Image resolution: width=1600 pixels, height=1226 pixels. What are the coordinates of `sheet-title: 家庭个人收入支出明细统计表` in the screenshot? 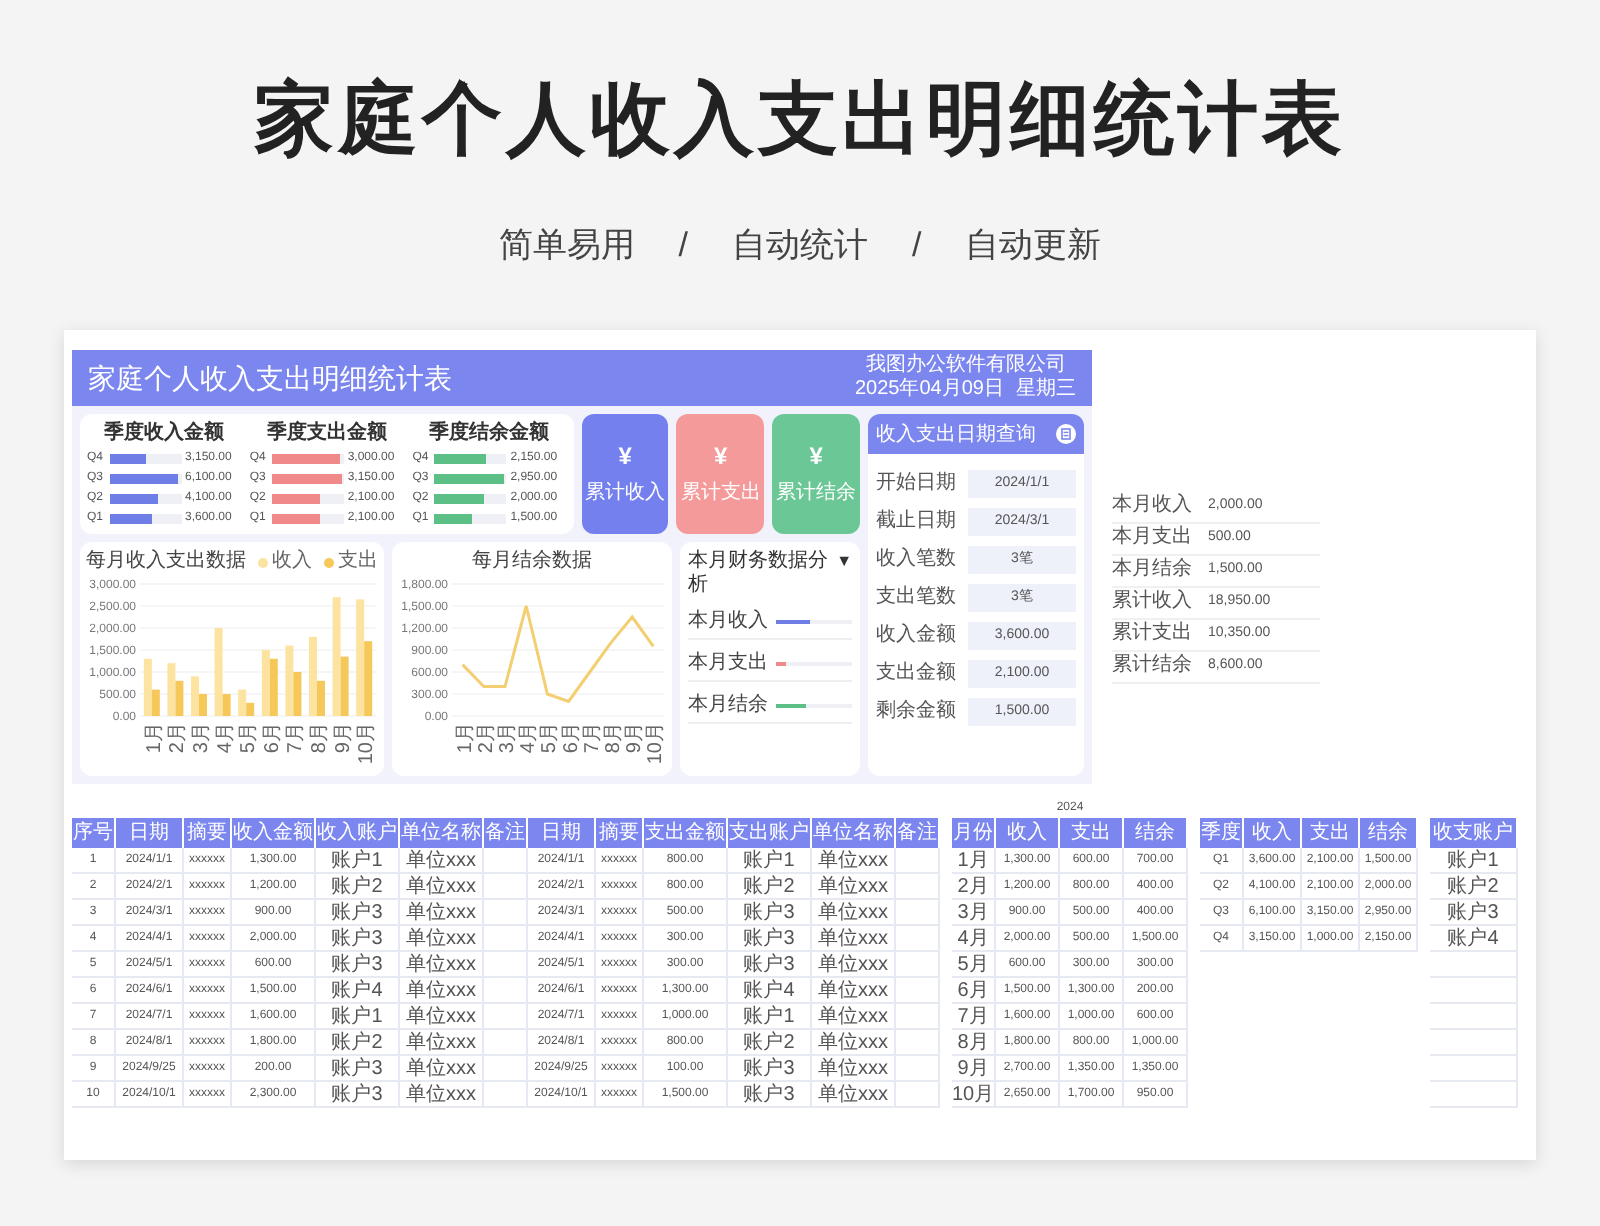 It's located at (270, 378).